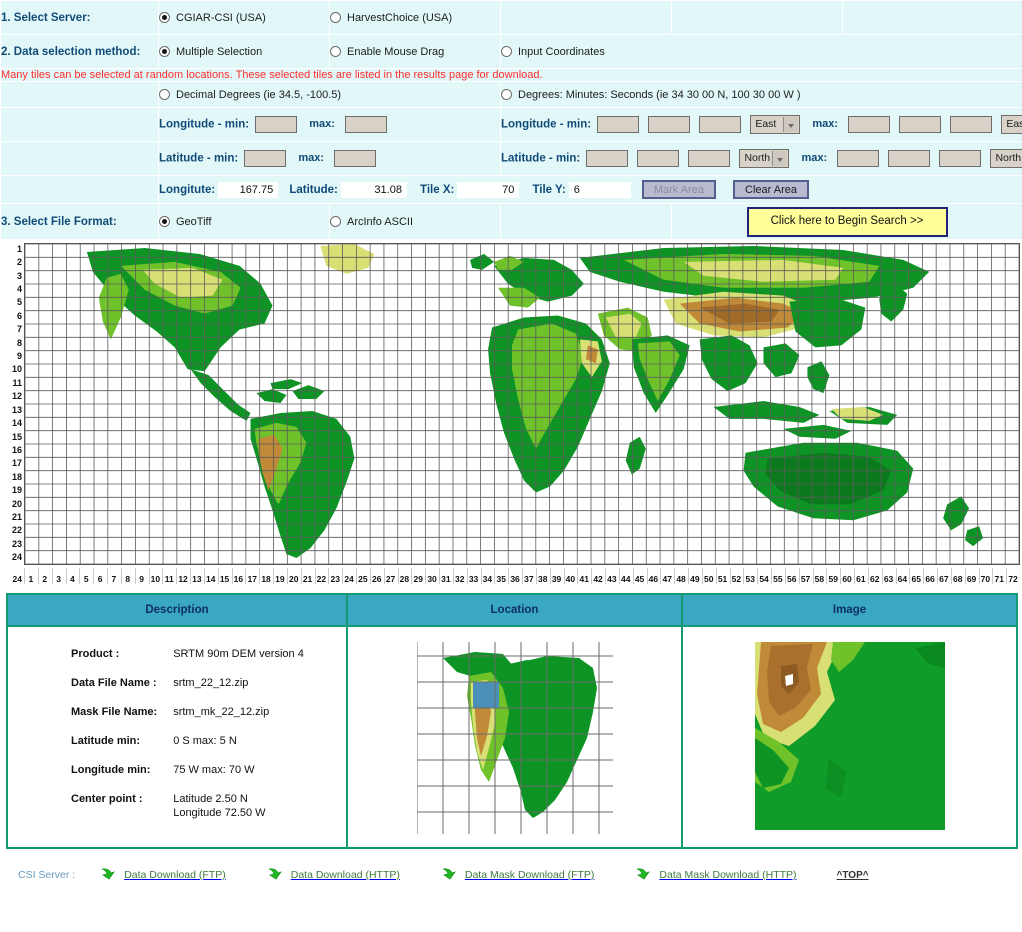  Describe the element at coordinates (669, 124) in the screenshot. I see `dms-lon-min-minutes-input` at that location.